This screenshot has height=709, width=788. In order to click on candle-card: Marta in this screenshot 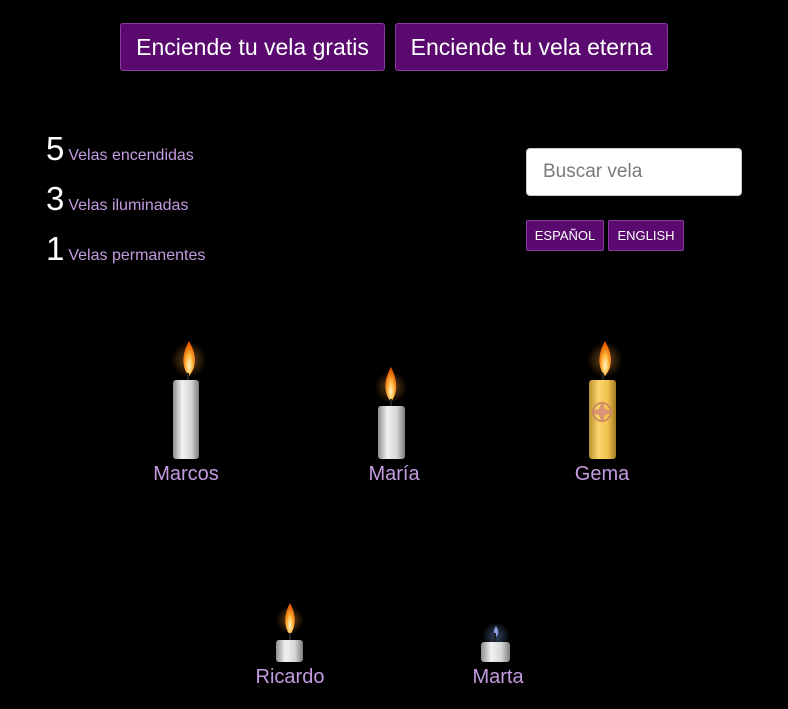, I will do `click(498, 650)`.